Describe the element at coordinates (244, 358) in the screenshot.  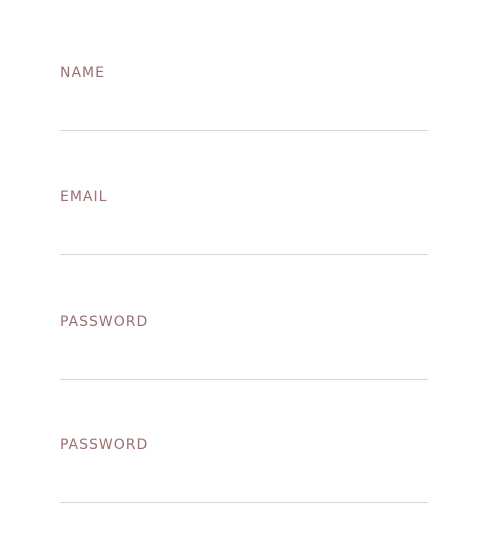
I see `password-input` at that location.